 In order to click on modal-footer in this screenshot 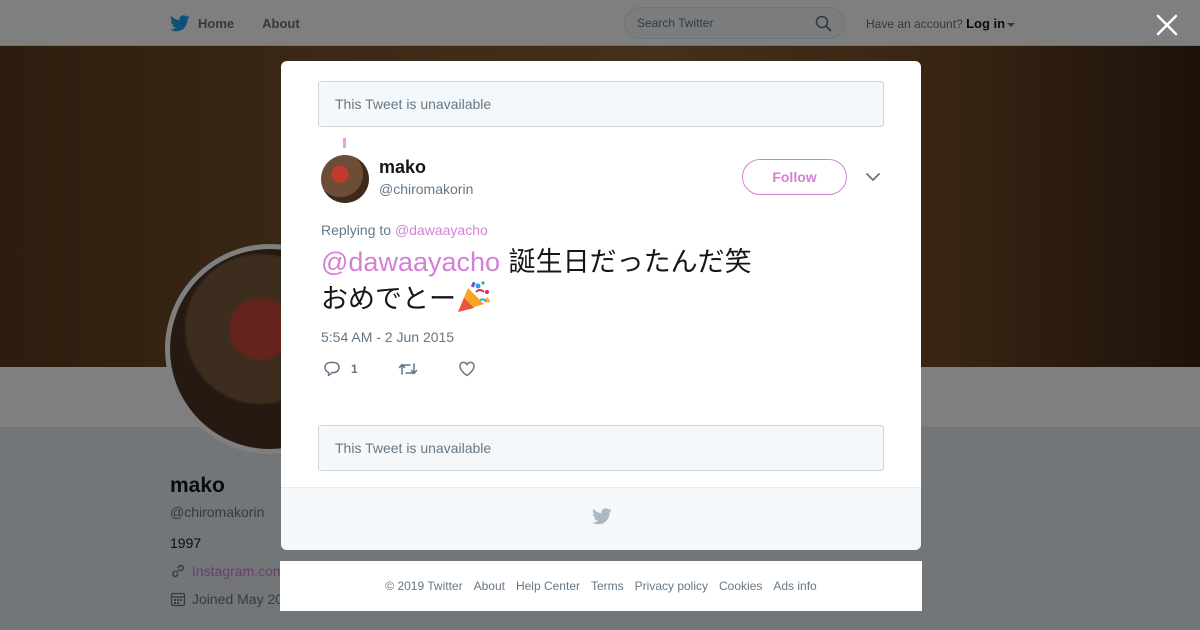, I will do `click(601, 518)`.